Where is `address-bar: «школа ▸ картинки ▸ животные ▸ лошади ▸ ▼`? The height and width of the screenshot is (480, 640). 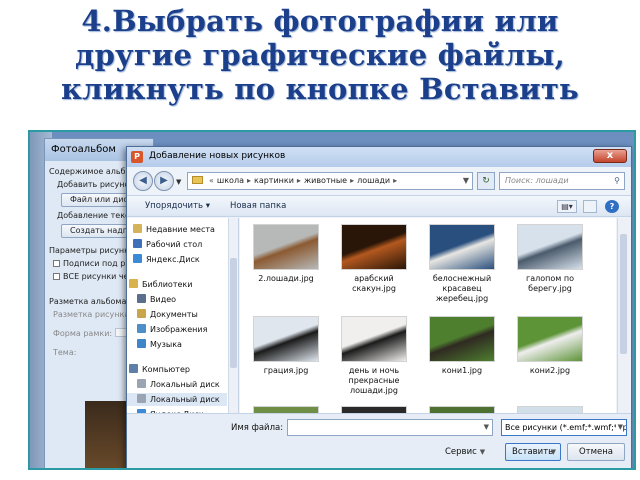
address-bar: «школа ▸ картинки ▸ животные ▸ лошади ▸ ▼ is located at coordinates (330, 181).